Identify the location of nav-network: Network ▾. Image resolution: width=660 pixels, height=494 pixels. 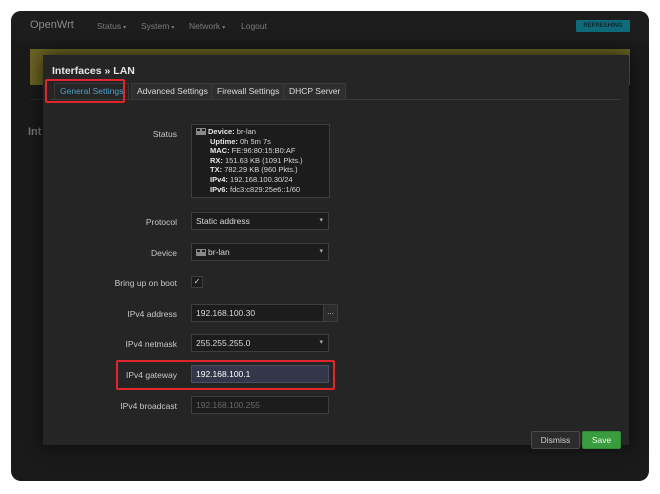
(207, 26).